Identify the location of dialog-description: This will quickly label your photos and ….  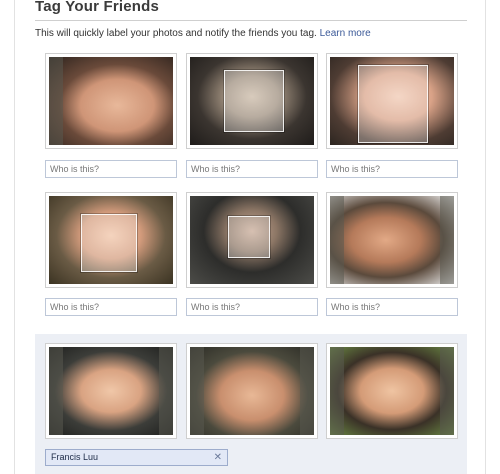
(203, 33).